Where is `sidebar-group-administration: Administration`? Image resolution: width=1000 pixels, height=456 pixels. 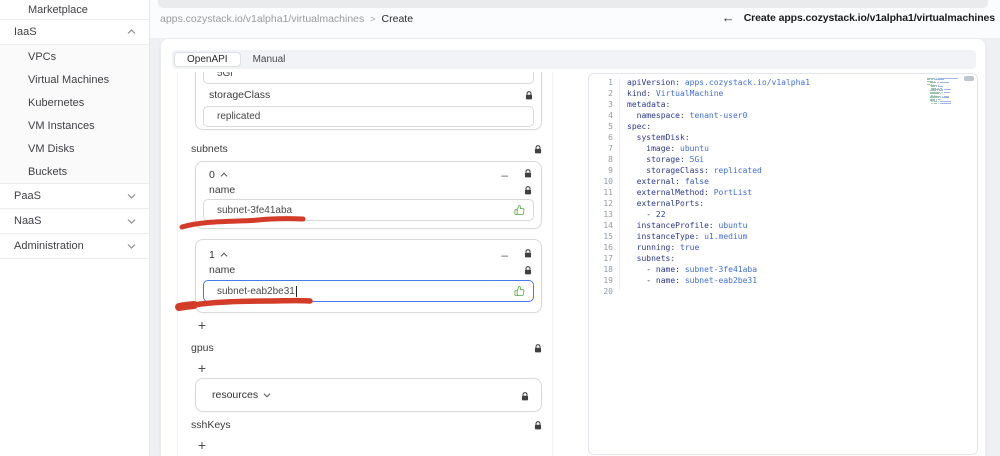
sidebar-group-administration: Administration is located at coordinates (74, 246).